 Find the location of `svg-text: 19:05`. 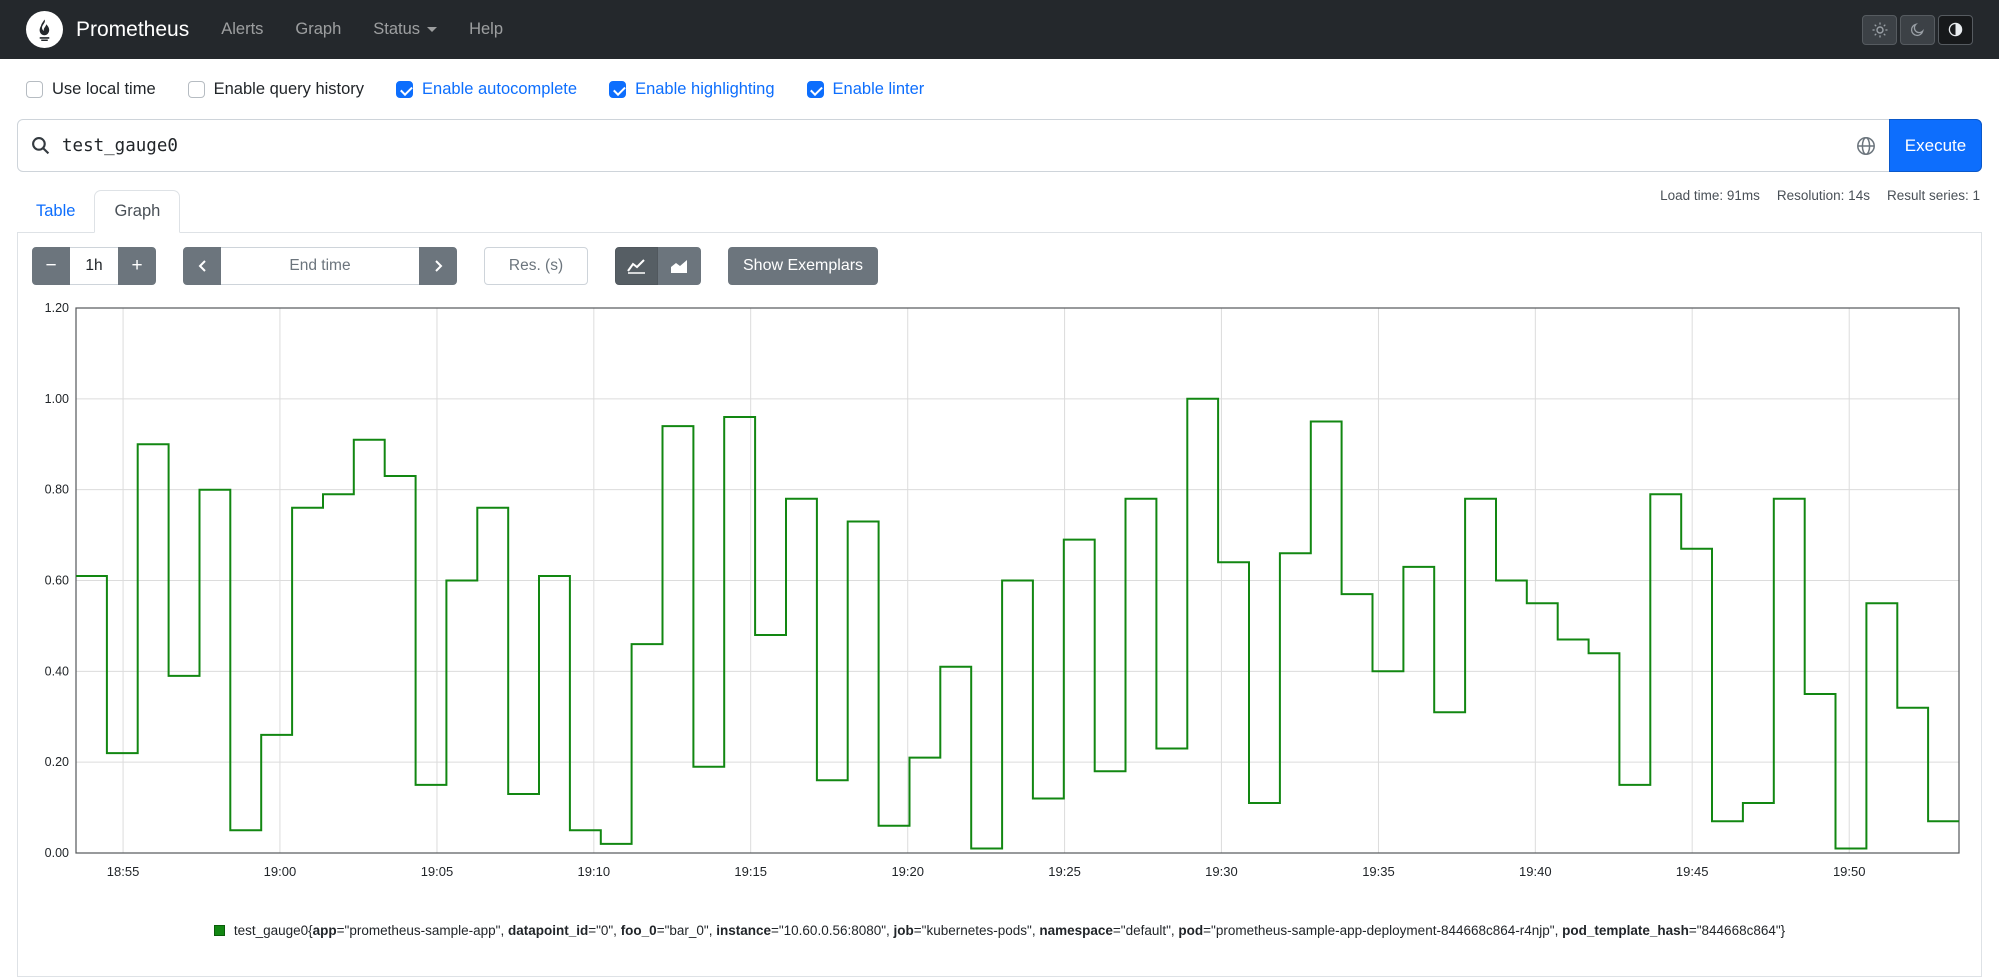

svg-text: 19:05 is located at coordinates (437, 871).